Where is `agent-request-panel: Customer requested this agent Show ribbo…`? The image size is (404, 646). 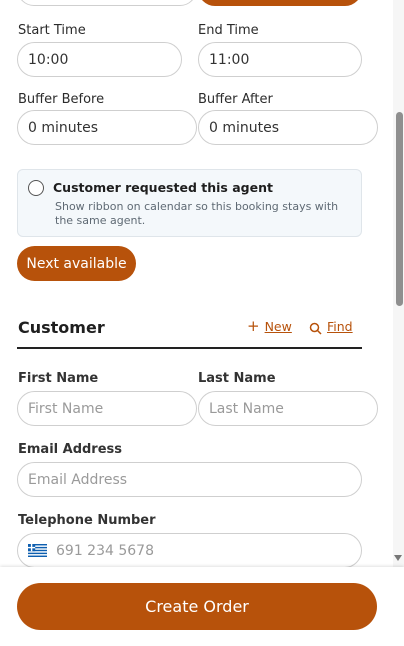 agent-request-panel: Customer requested this agent Show ribbo… is located at coordinates (189, 203).